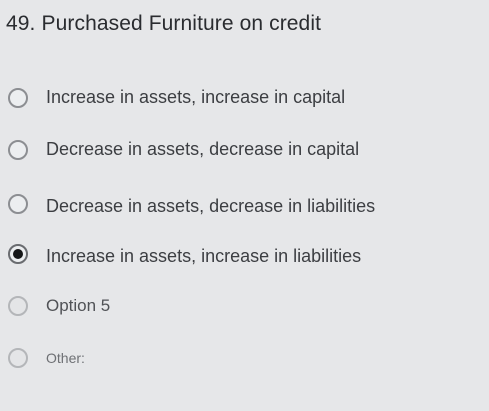  I want to click on option-5: Option 5, so click(100, 308).